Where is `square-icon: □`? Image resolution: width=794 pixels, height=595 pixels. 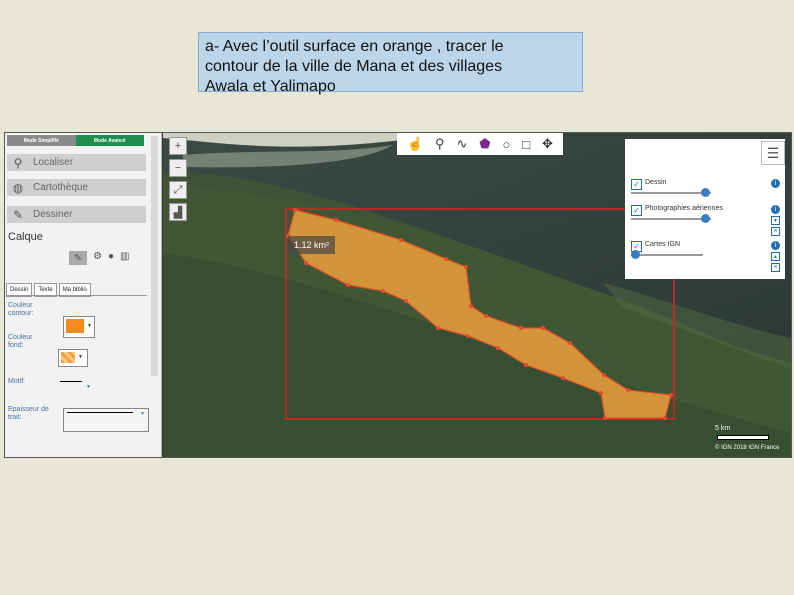
square-icon: □ is located at coordinates (526, 144).